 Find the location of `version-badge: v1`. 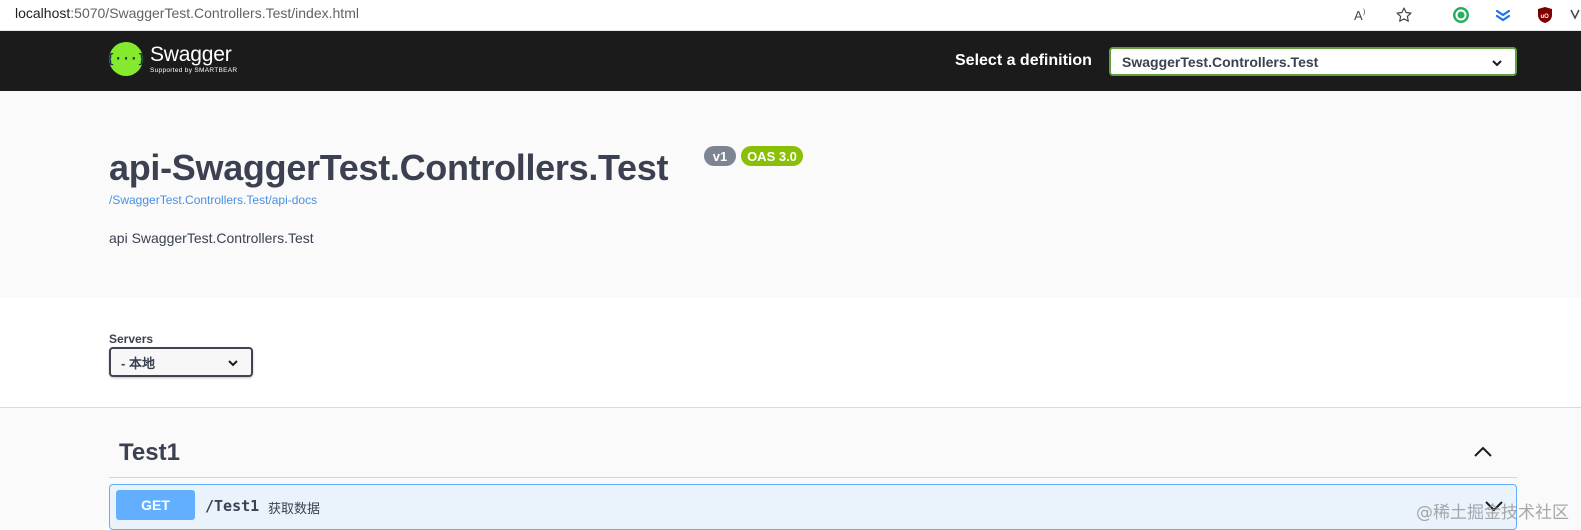

version-badge: v1 is located at coordinates (720, 156).